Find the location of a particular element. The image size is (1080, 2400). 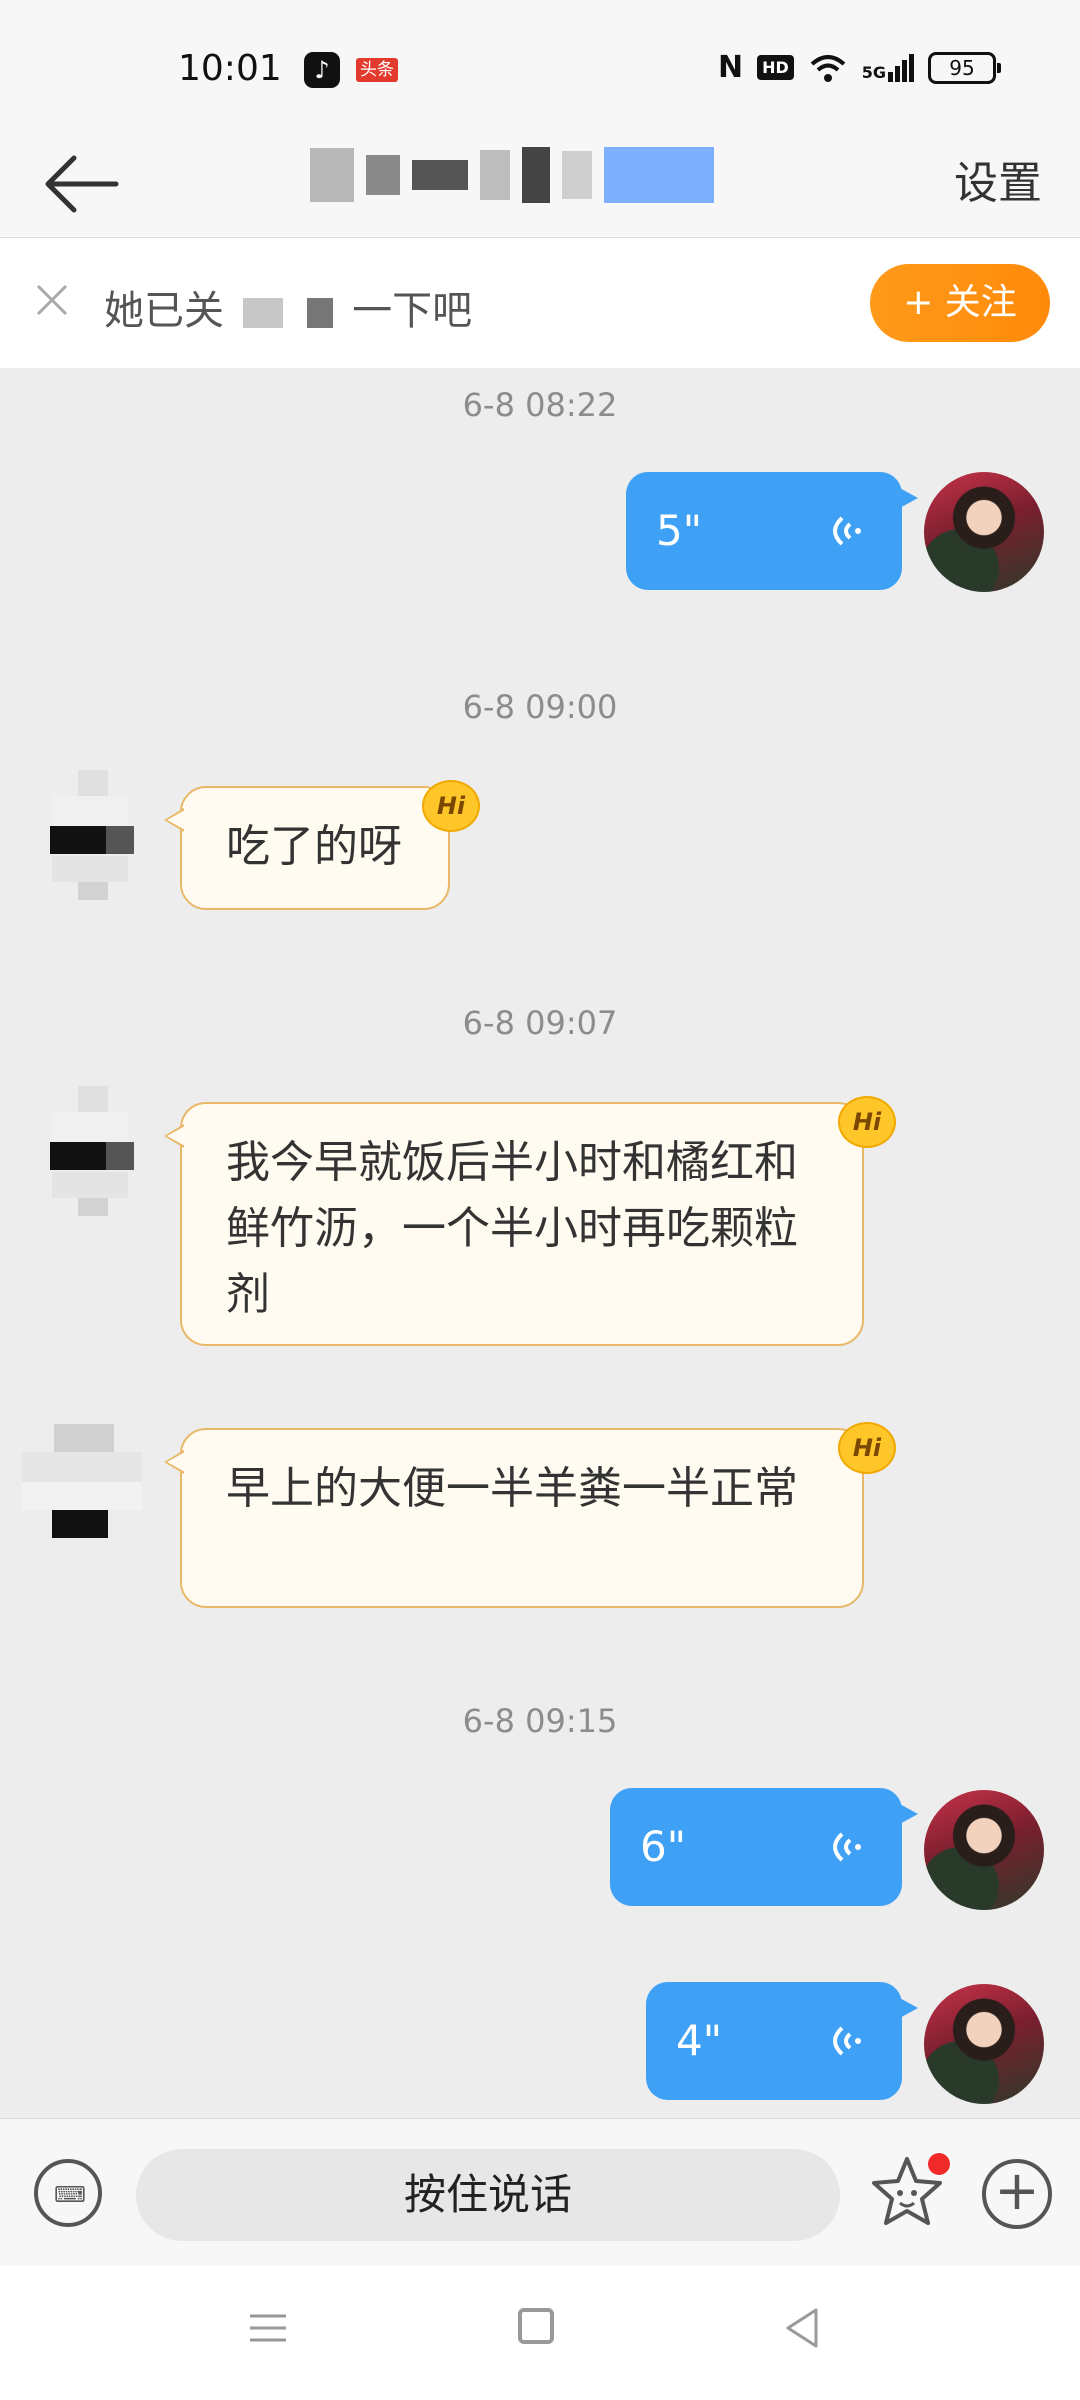

message-text: 吃了的呀 is located at coordinates (314, 846).